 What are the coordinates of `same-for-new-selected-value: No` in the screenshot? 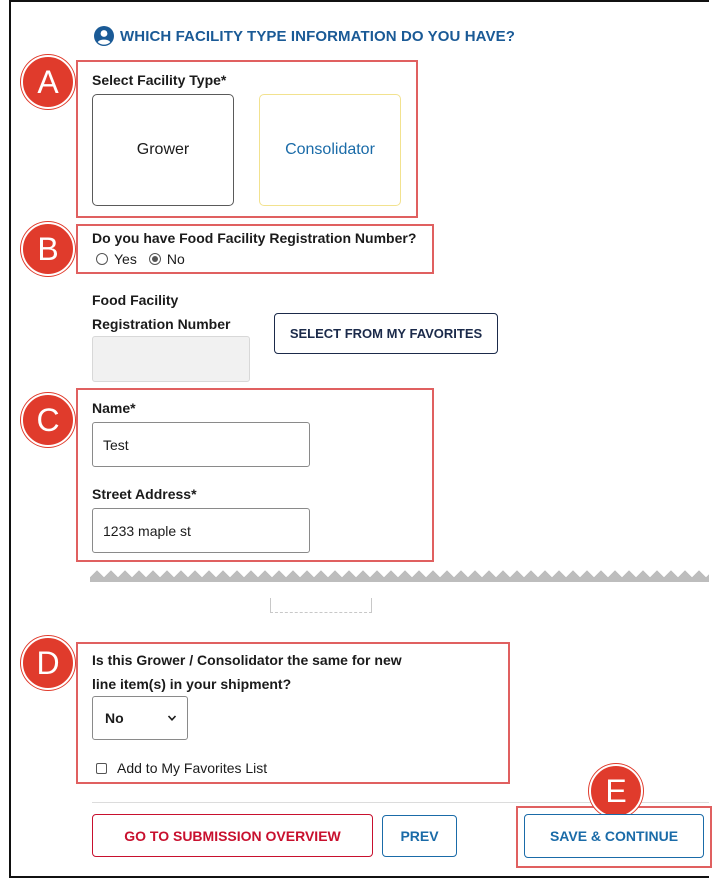 It's located at (114, 718).